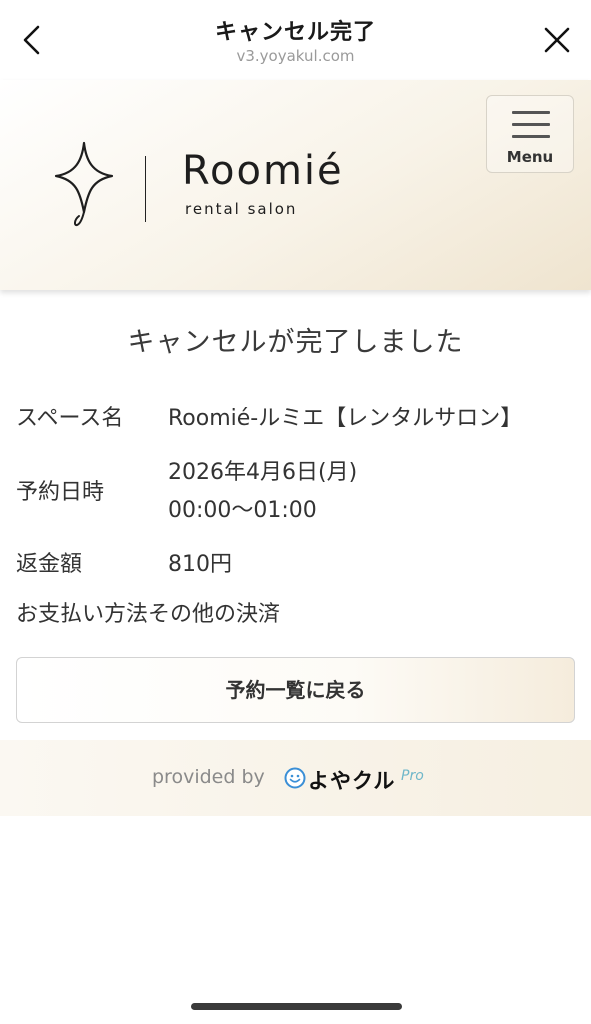  I want to click on completion-headline: キャンセルが完了しました, so click(295, 342).